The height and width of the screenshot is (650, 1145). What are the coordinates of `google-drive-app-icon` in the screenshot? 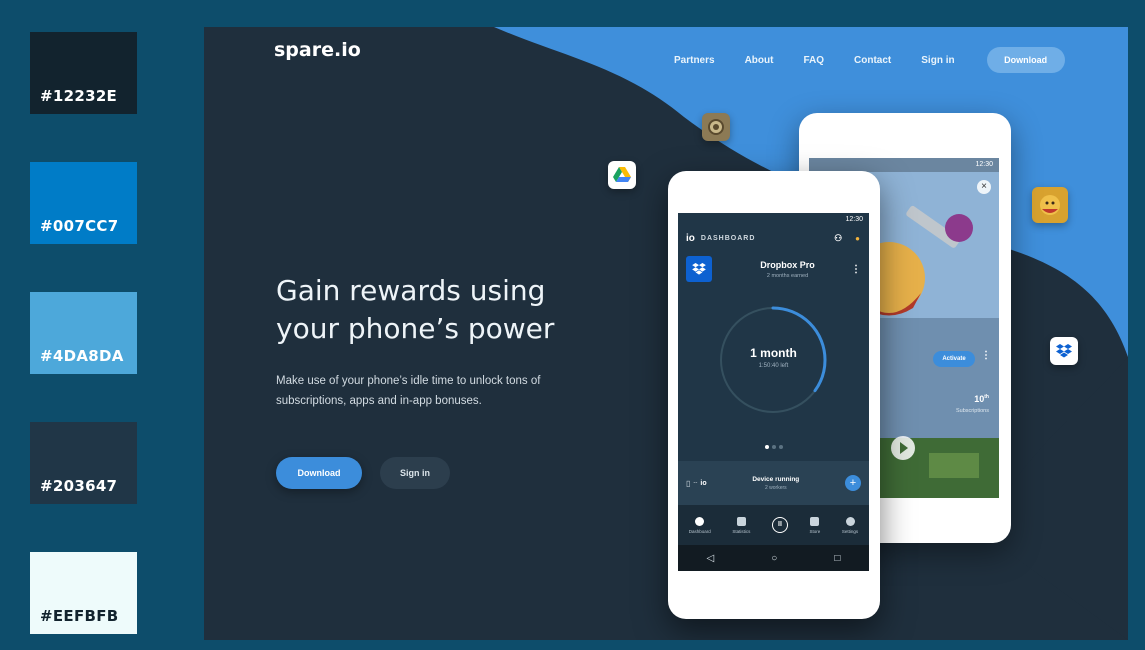 It's located at (622, 175).